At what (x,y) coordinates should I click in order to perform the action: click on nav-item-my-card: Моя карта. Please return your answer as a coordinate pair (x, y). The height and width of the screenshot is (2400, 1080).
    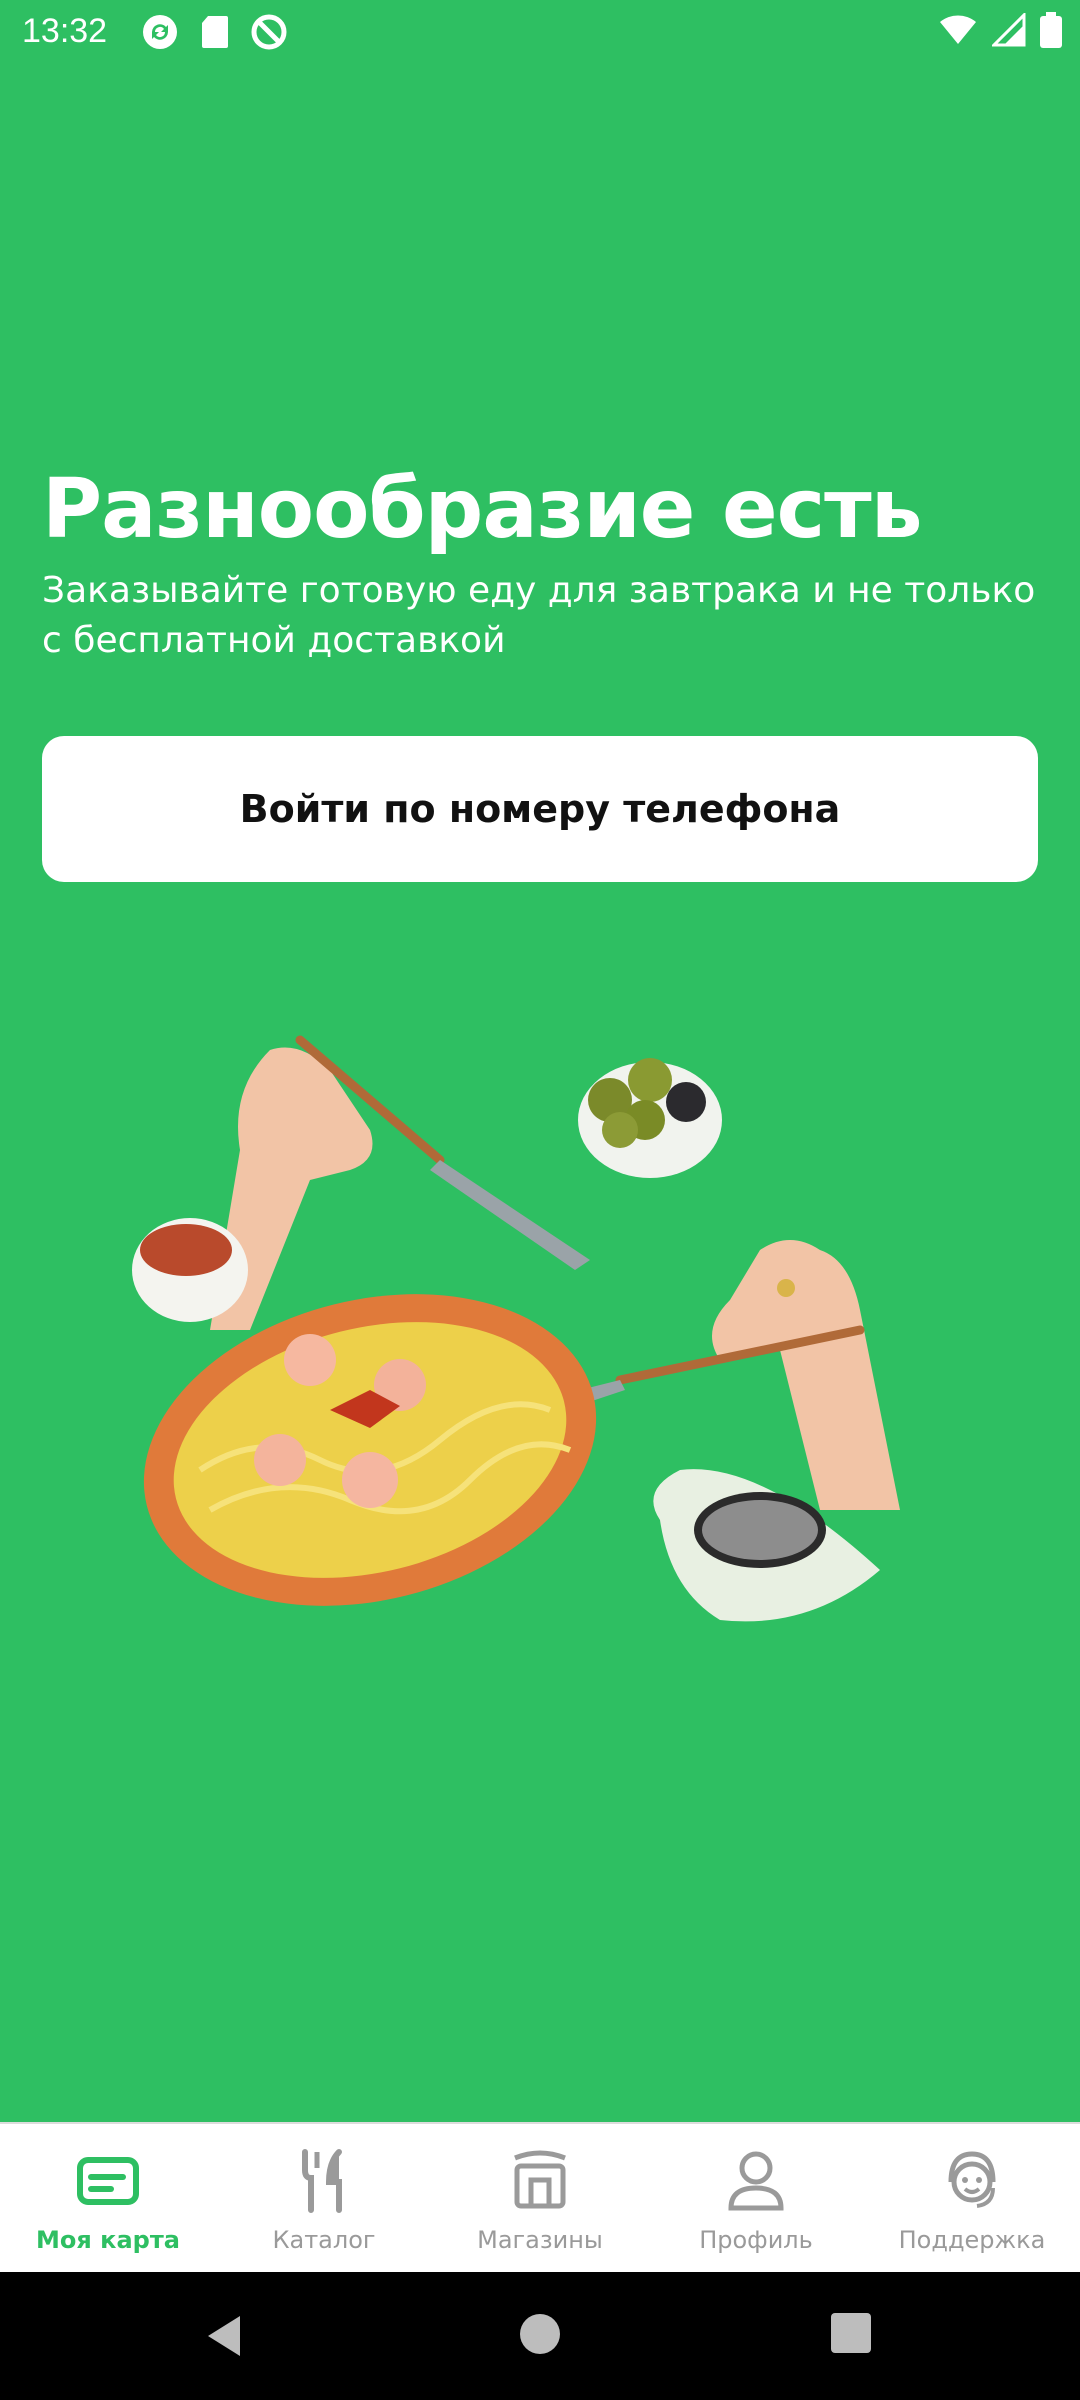
    Looking at the image, I should click on (108, 2199).